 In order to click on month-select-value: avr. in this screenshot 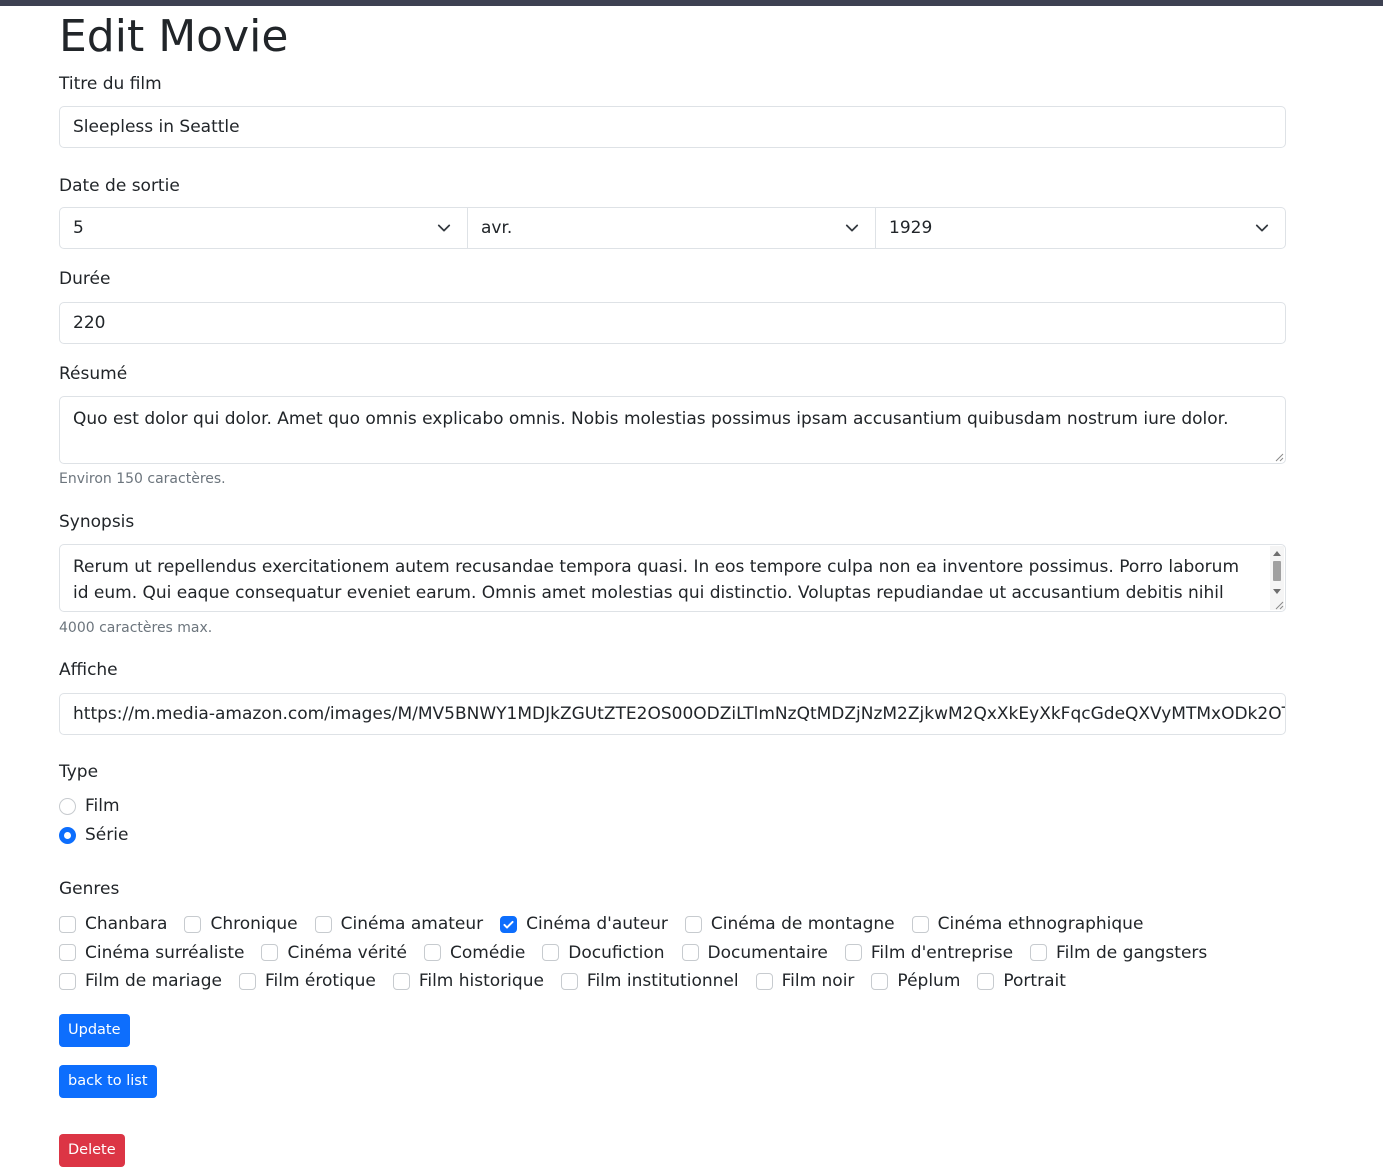, I will do `click(497, 228)`.